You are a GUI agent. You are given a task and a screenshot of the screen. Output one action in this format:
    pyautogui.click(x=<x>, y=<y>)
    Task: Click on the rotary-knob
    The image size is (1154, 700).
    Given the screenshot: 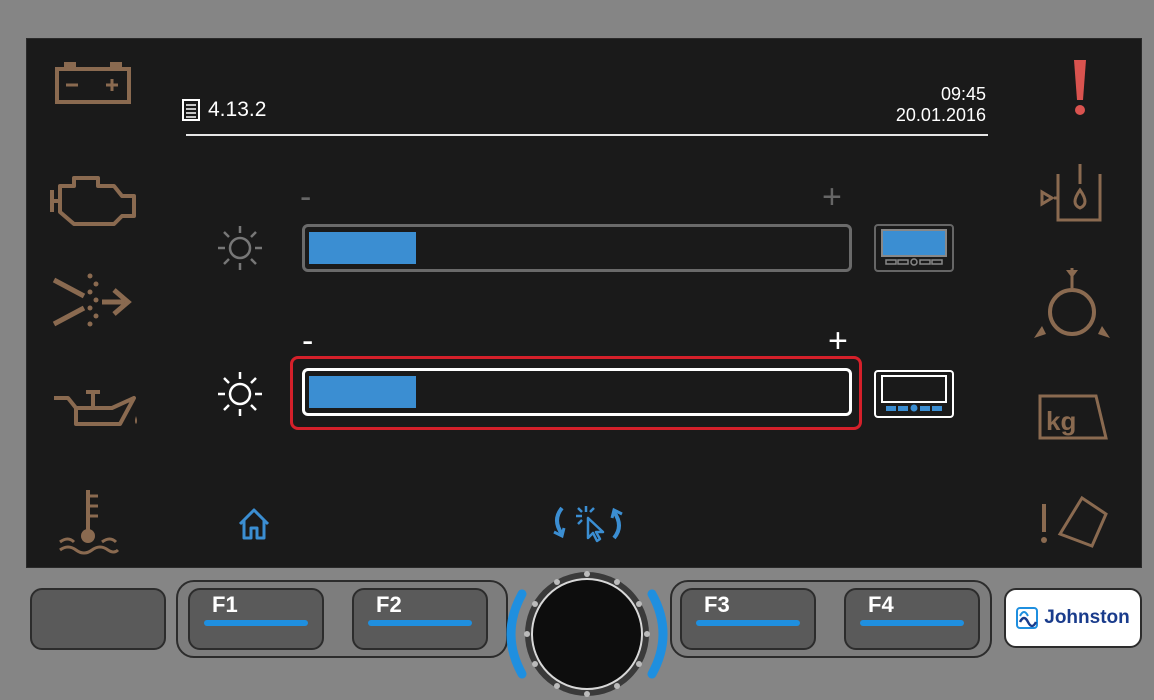 What is the action you would take?
    pyautogui.click(x=587, y=634)
    